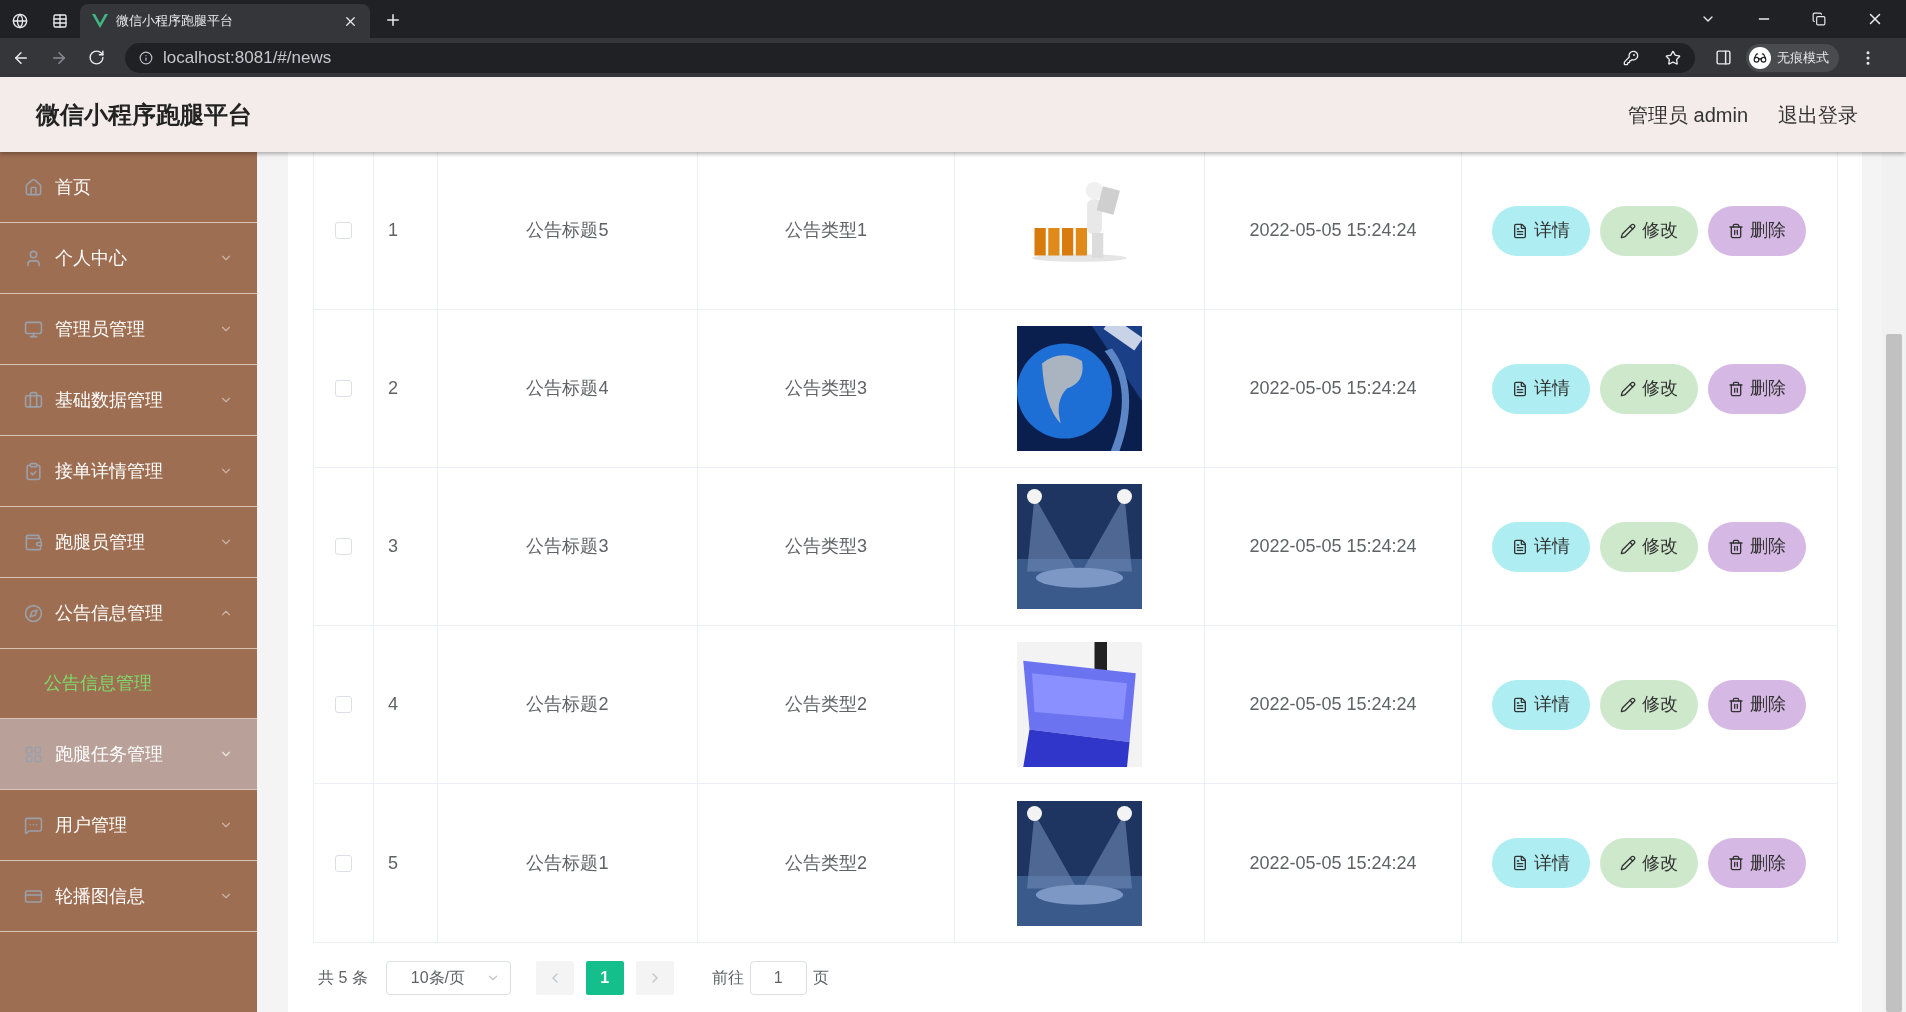  Describe the element at coordinates (33, 542) in the screenshot. I see `wallet-icon` at that location.